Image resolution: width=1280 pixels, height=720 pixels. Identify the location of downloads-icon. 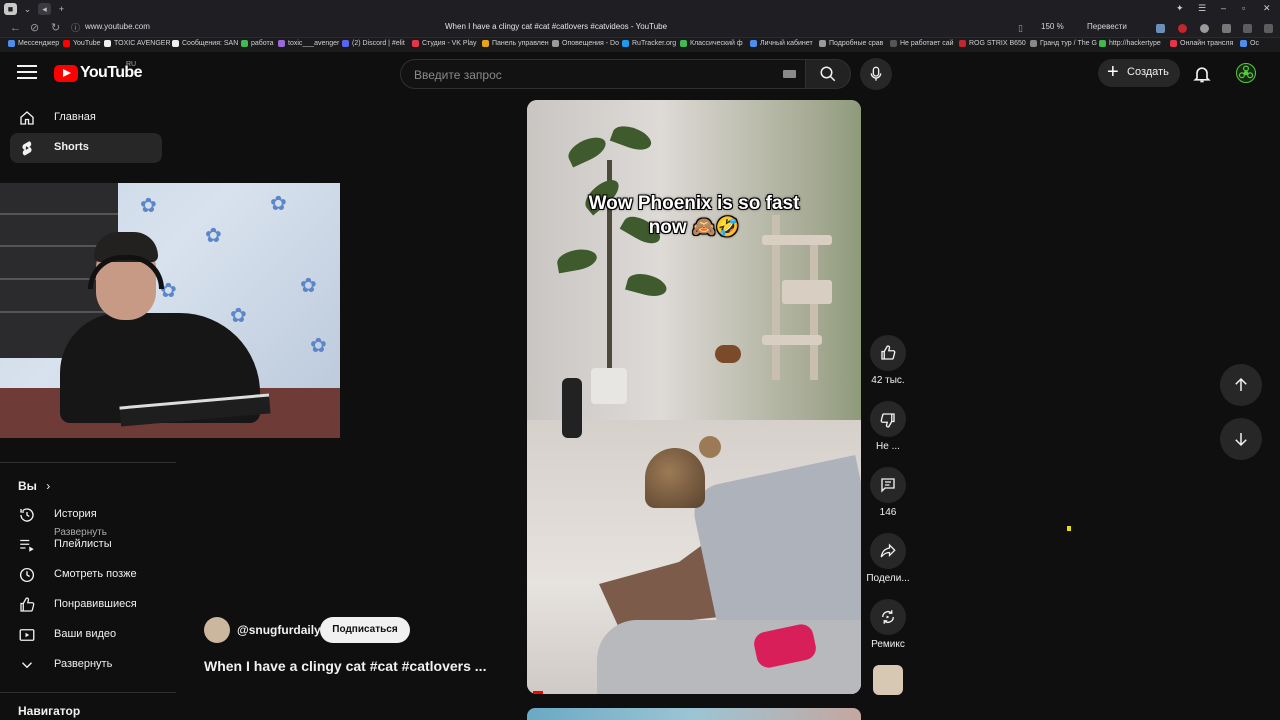
(1226, 28).